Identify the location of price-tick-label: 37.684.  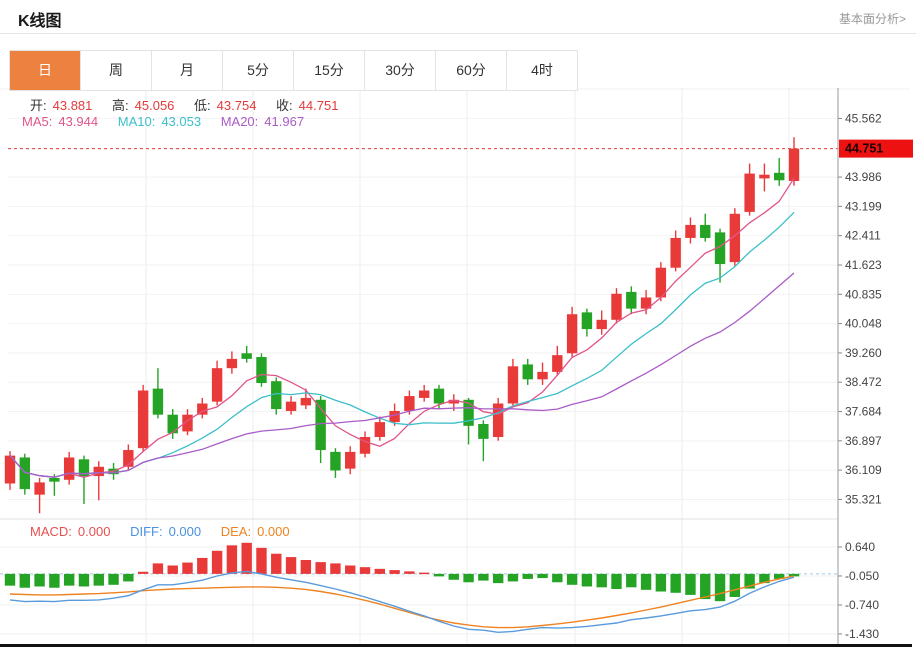
(863, 412).